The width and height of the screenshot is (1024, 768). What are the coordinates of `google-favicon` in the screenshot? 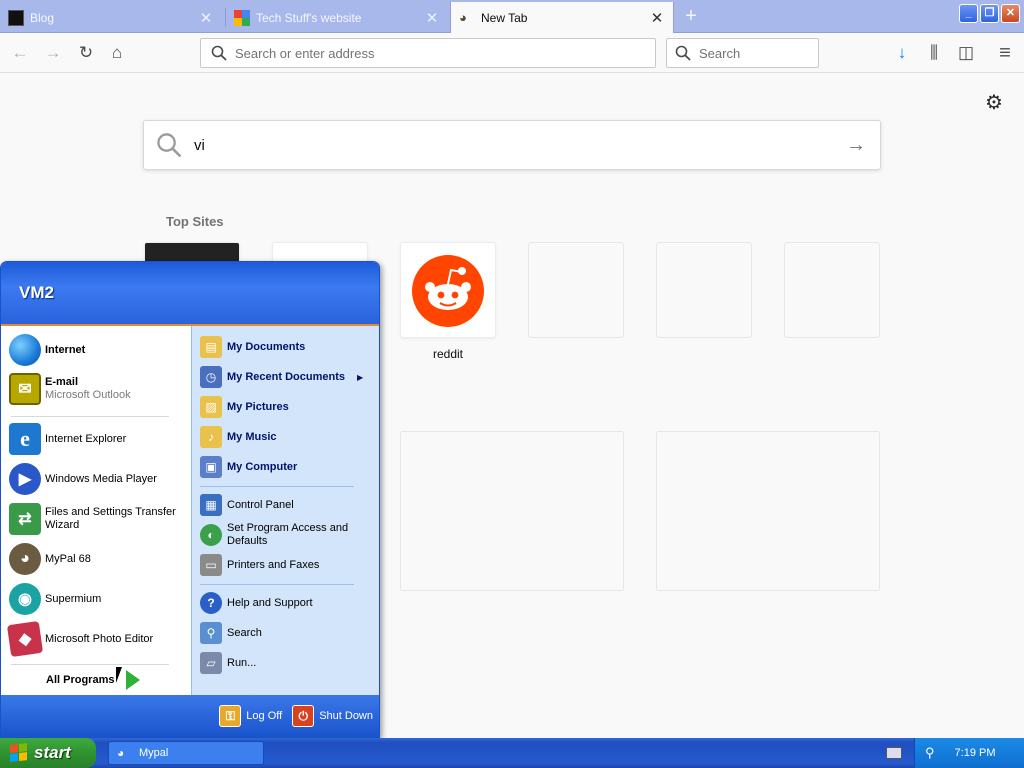 It's located at (242, 17).